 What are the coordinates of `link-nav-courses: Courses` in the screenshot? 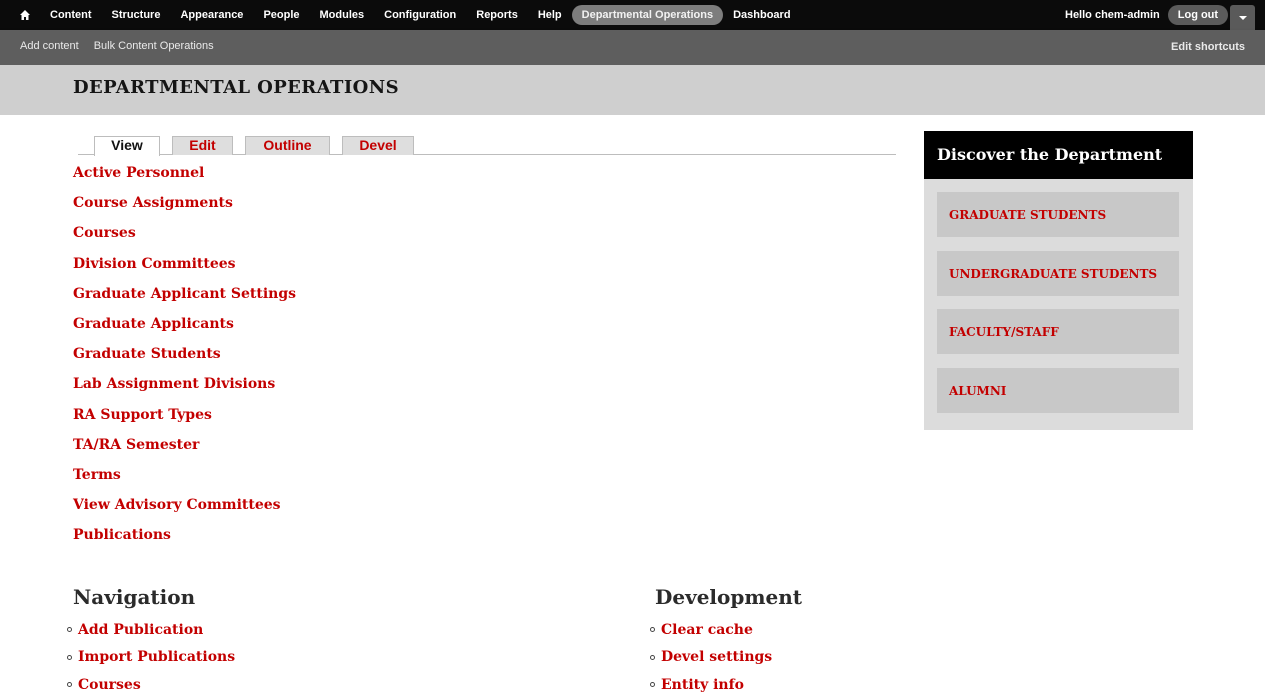 It's located at (109, 685).